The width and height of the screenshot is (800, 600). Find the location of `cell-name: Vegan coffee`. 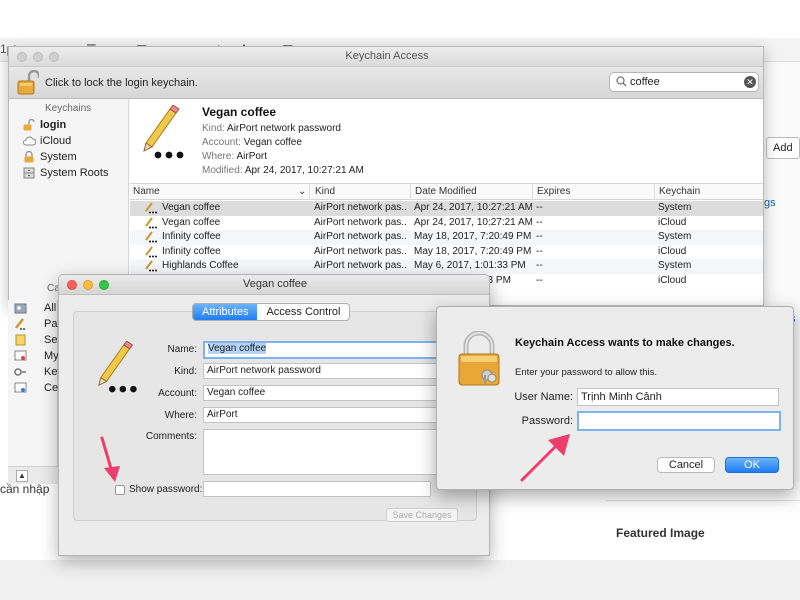

cell-name: Vegan coffee is located at coordinates (191, 207).